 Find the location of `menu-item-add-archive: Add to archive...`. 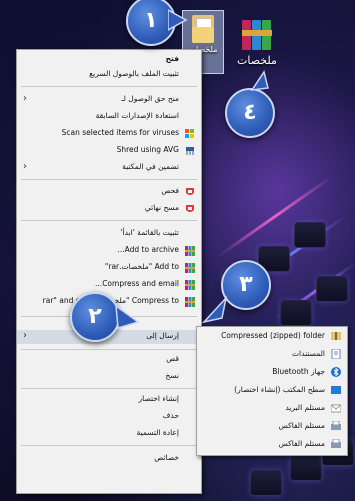

menu-item-add-archive: Add to archive... is located at coordinates (109, 251).